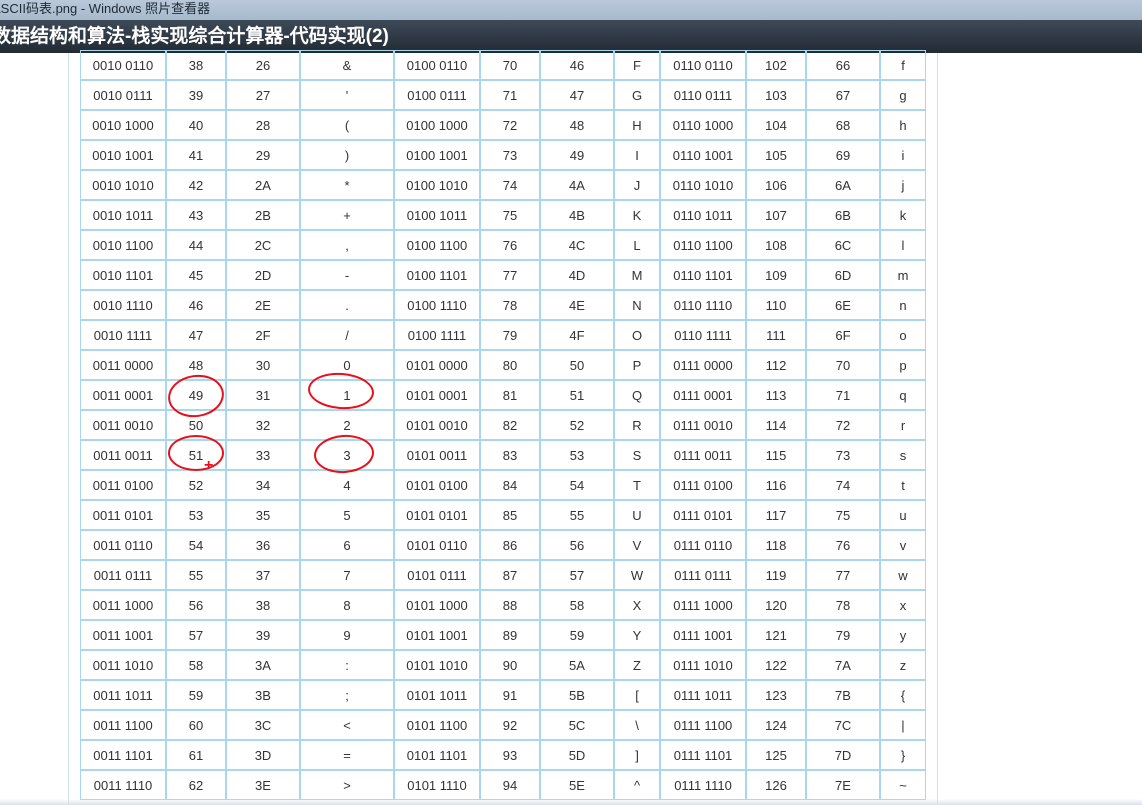 This screenshot has height=805, width=1142. Describe the element at coordinates (437, 395) in the screenshot. I see `binary-cell: 0101 0001` at that location.